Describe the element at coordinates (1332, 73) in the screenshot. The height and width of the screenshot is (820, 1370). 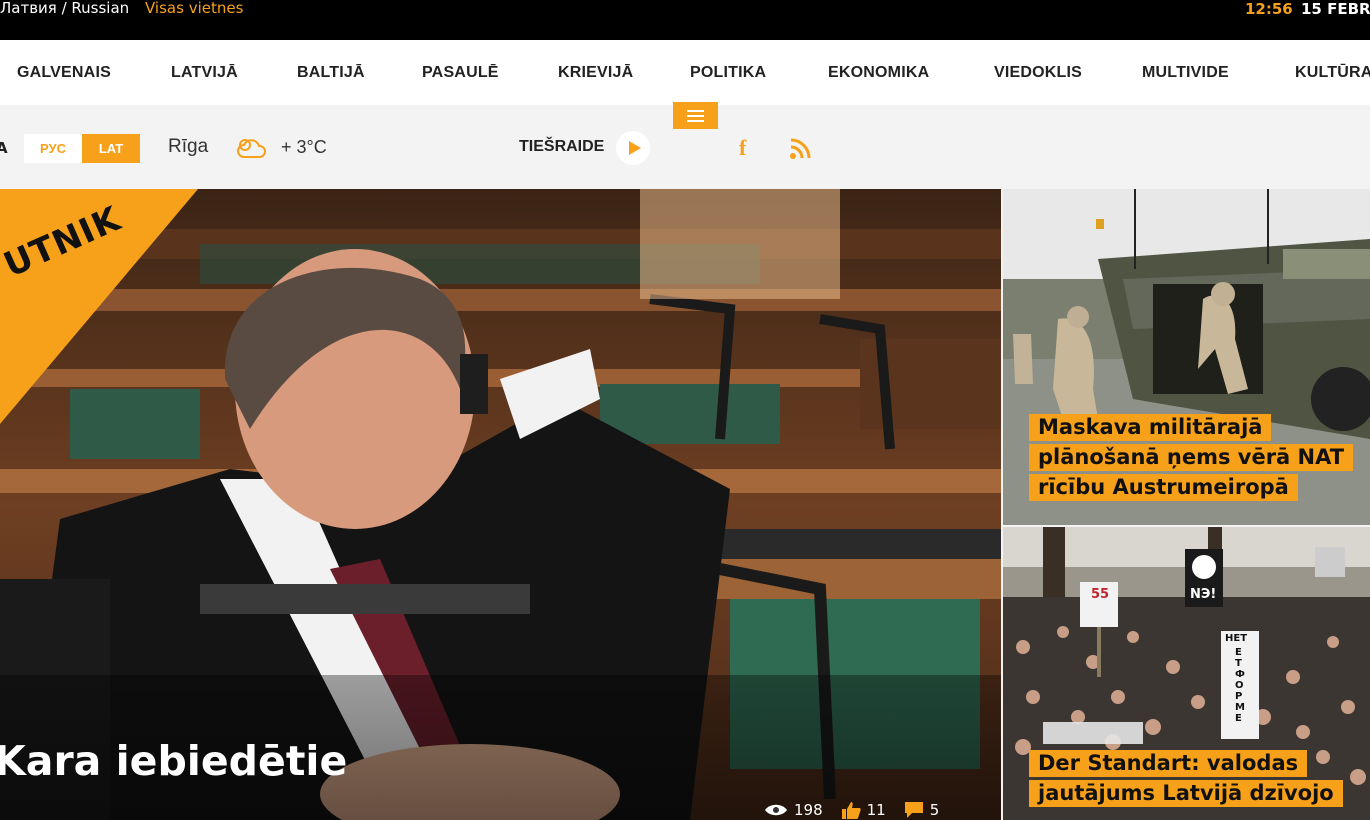
I see `nav-item-kultura: KULTŪRA` at that location.